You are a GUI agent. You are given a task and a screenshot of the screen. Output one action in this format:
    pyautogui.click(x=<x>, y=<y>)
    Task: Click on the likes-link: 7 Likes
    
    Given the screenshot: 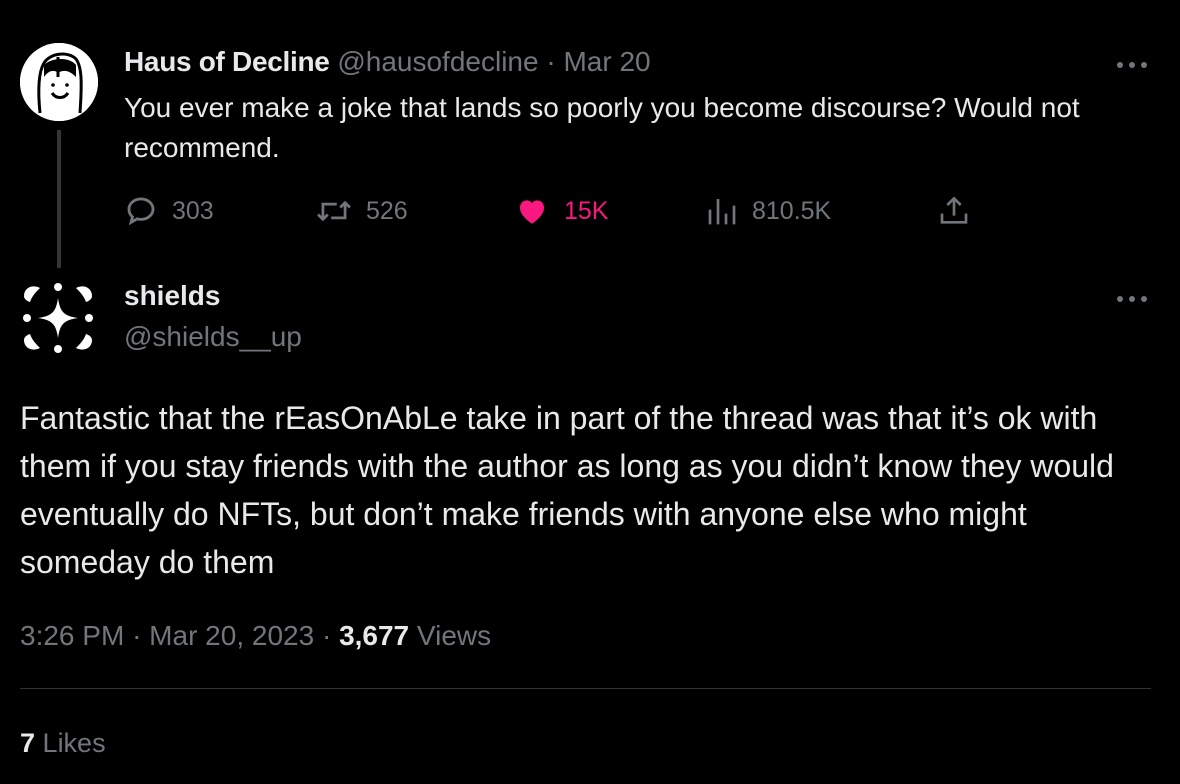 What is the action you would take?
    pyautogui.click(x=63, y=743)
    